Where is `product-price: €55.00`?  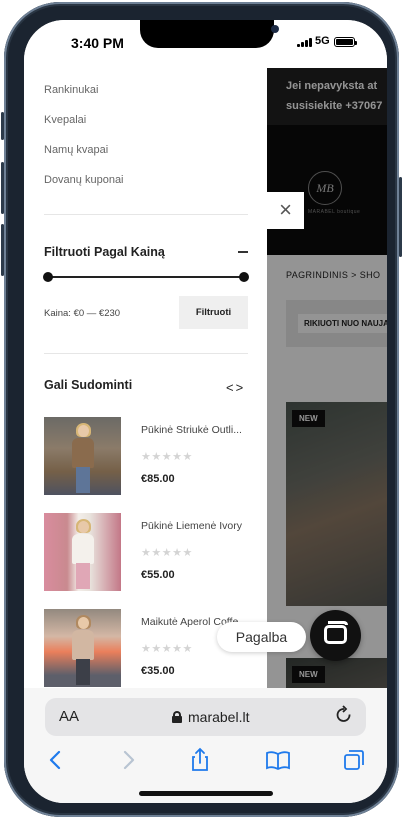
product-price: €55.00 is located at coordinates (158, 575).